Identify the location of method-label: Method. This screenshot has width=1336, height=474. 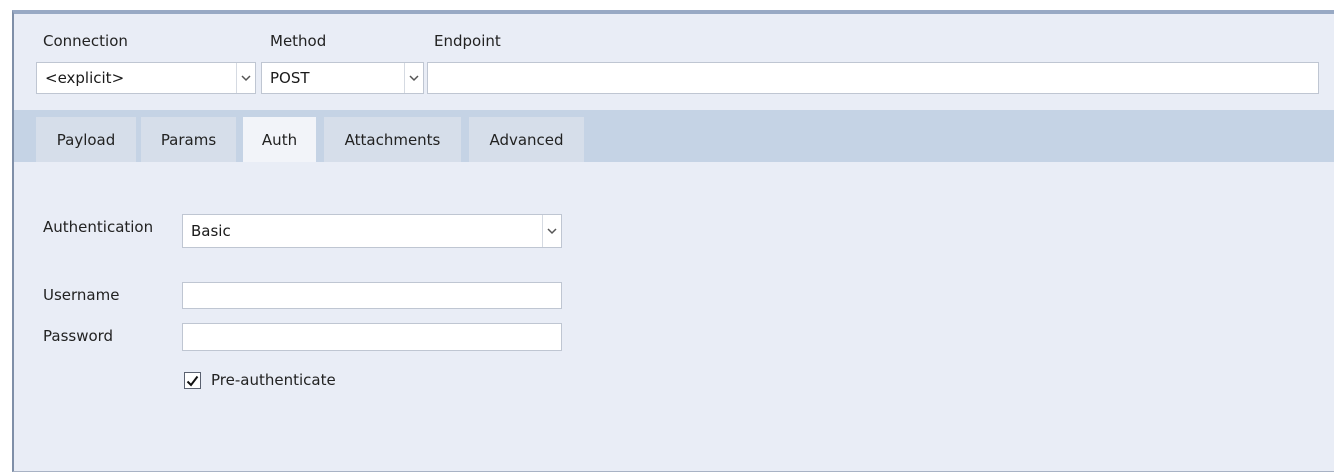
(298, 41).